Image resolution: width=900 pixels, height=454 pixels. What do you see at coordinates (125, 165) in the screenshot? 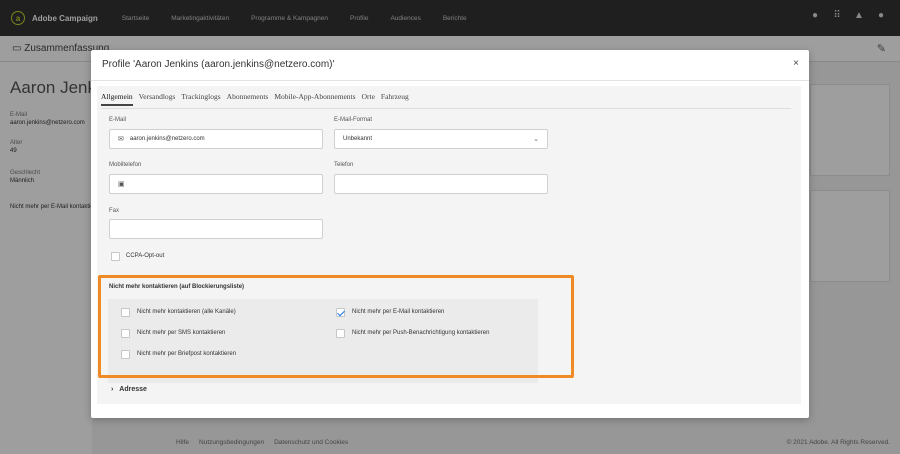
I see `mobile-field-label: Mobiltelefon` at bounding box center [125, 165].